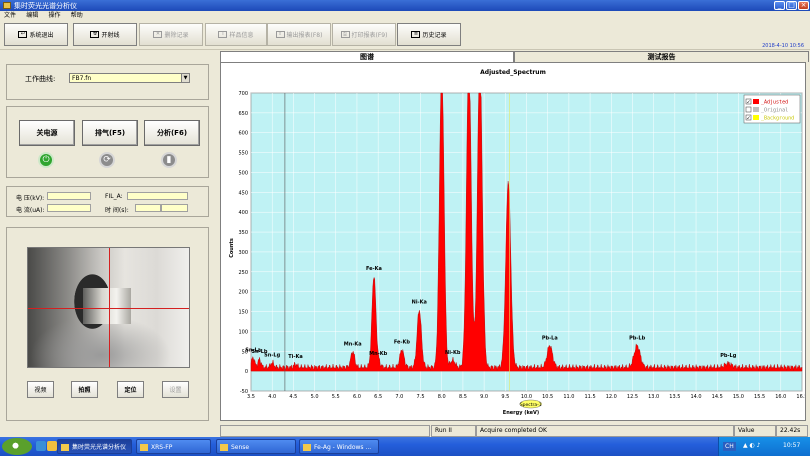  Describe the element at coordinates (175, 389) in the screenshot. I see `settings-button: 设置` at that location.